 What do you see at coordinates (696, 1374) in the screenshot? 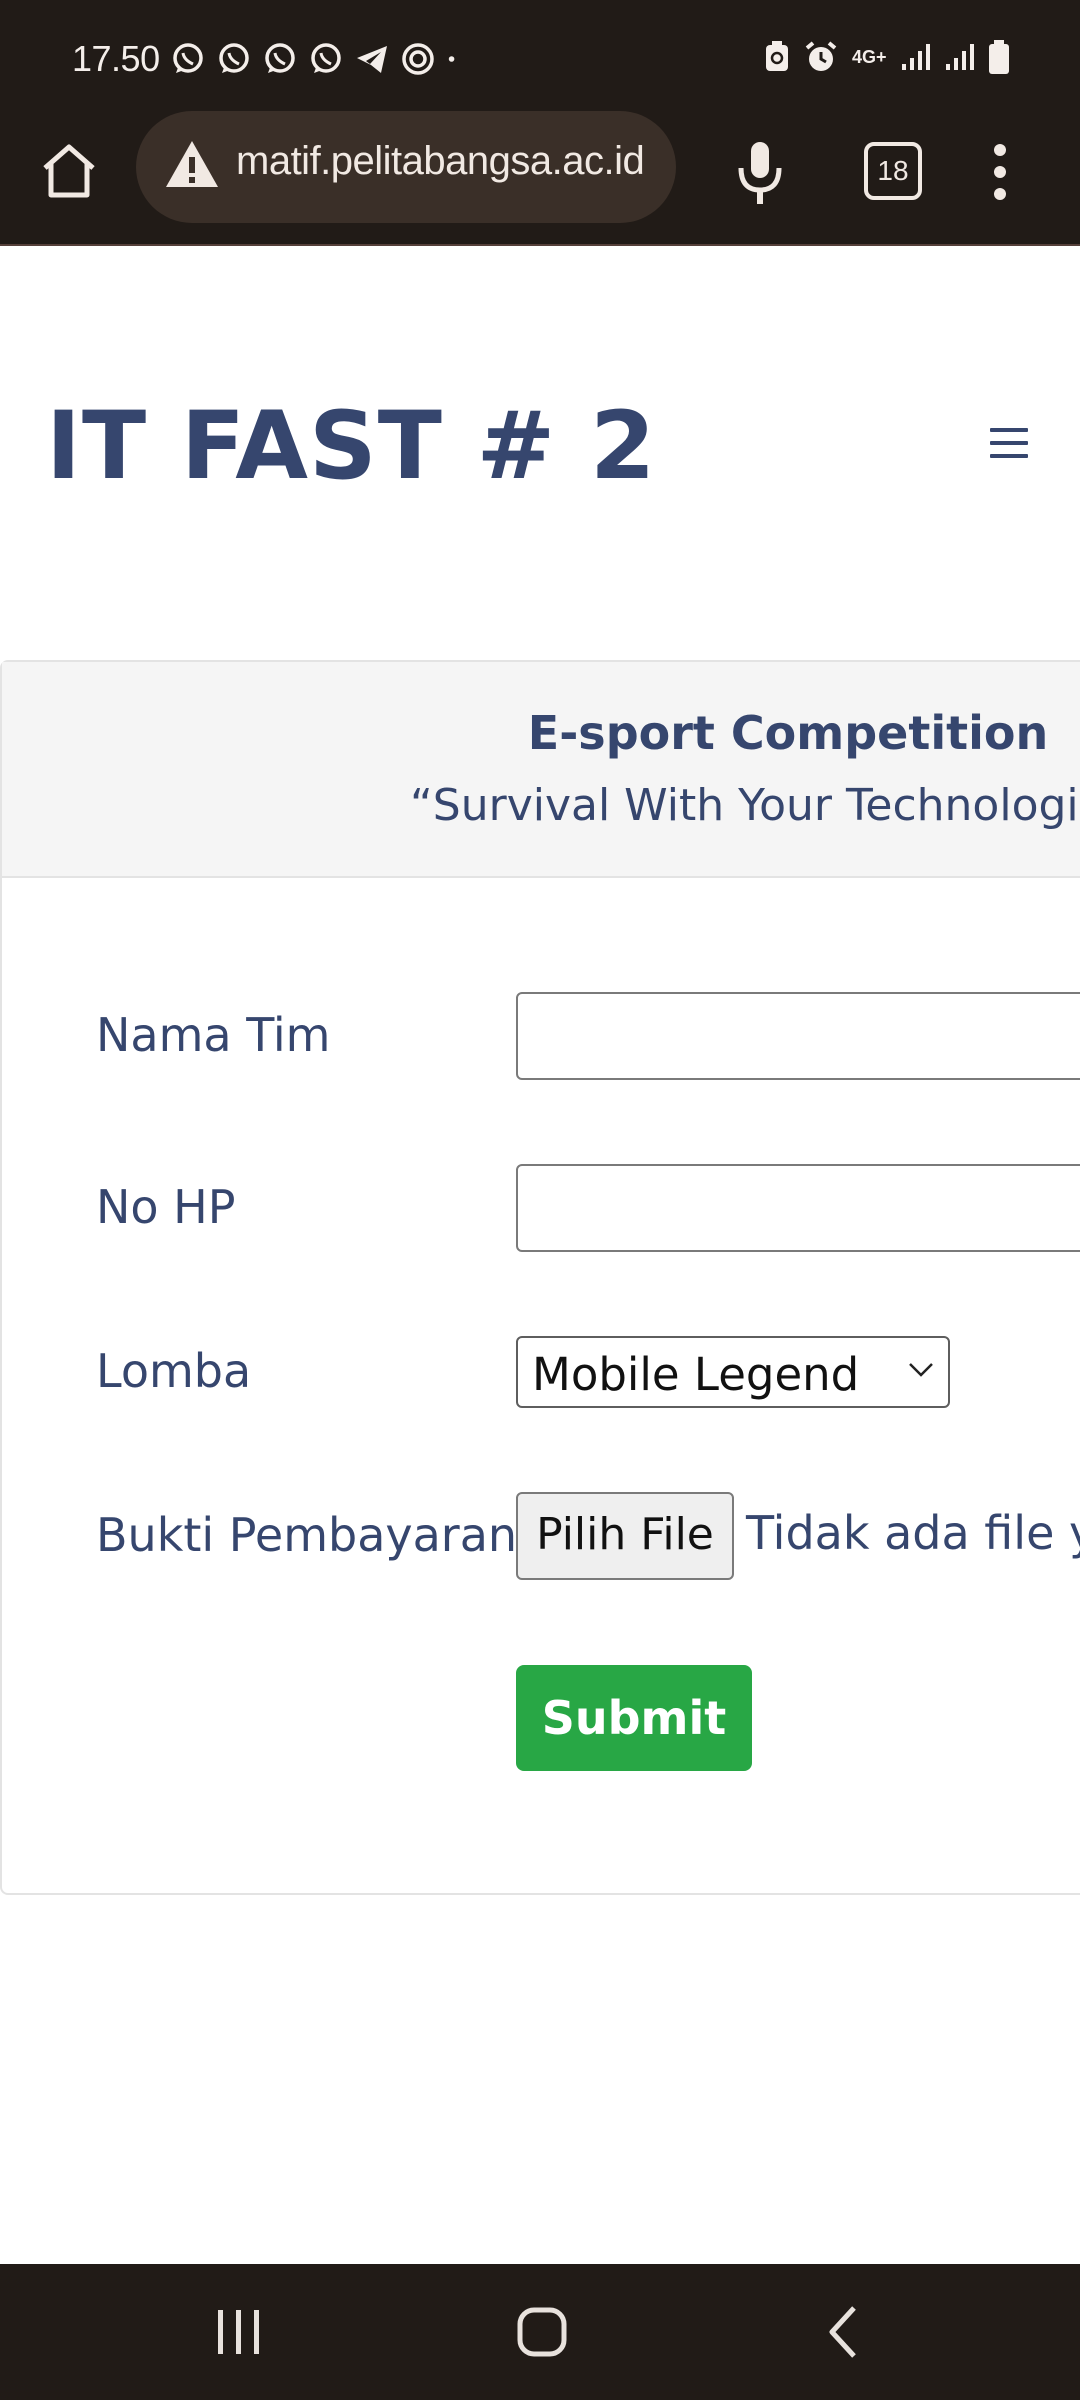
I see `competition-selected-value: Mobile Legend` at bounding box center [696, 1374].